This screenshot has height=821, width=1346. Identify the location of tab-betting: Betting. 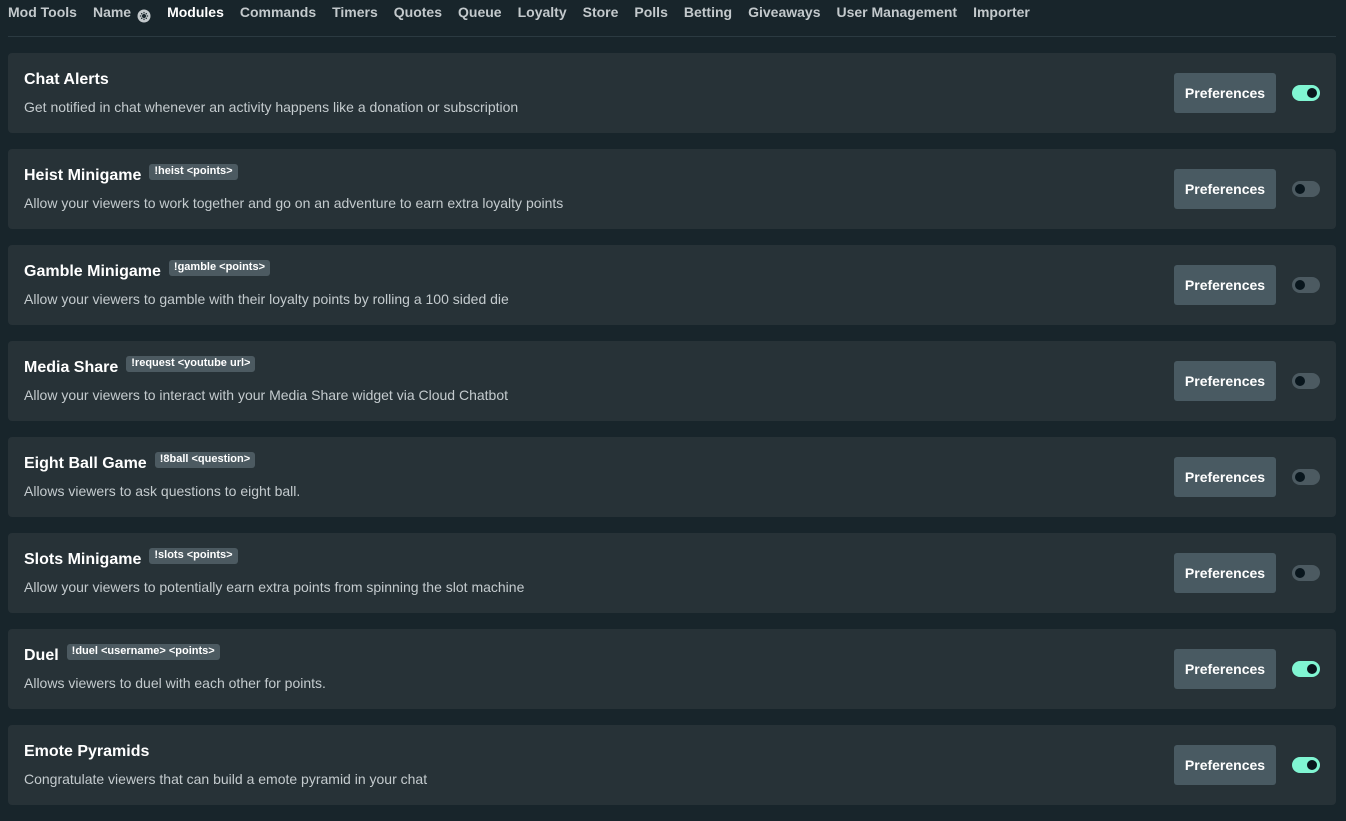
(708, 18).